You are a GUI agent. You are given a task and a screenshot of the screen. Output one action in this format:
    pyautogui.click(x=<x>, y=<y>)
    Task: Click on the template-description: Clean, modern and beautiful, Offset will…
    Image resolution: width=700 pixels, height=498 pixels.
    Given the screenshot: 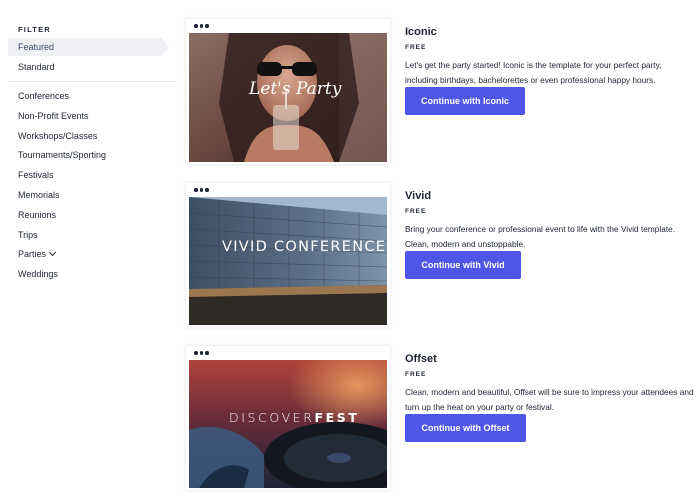 What is the action you would take?
    pyautogui.click(x=549, y=399)
    